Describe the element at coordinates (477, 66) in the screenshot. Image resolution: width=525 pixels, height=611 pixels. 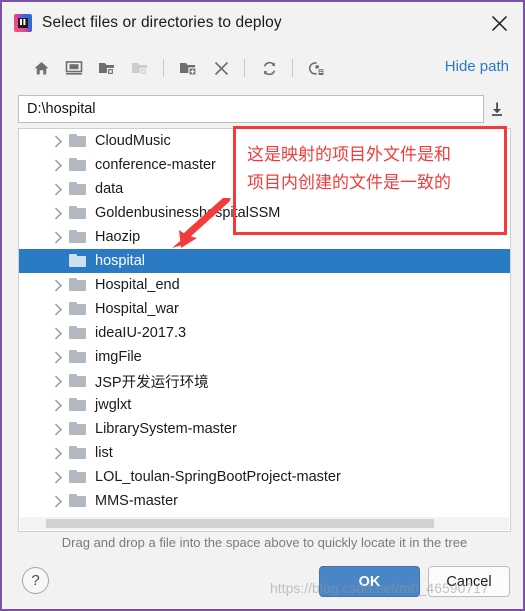
I see `hide-path-link: Hide path` at that location.